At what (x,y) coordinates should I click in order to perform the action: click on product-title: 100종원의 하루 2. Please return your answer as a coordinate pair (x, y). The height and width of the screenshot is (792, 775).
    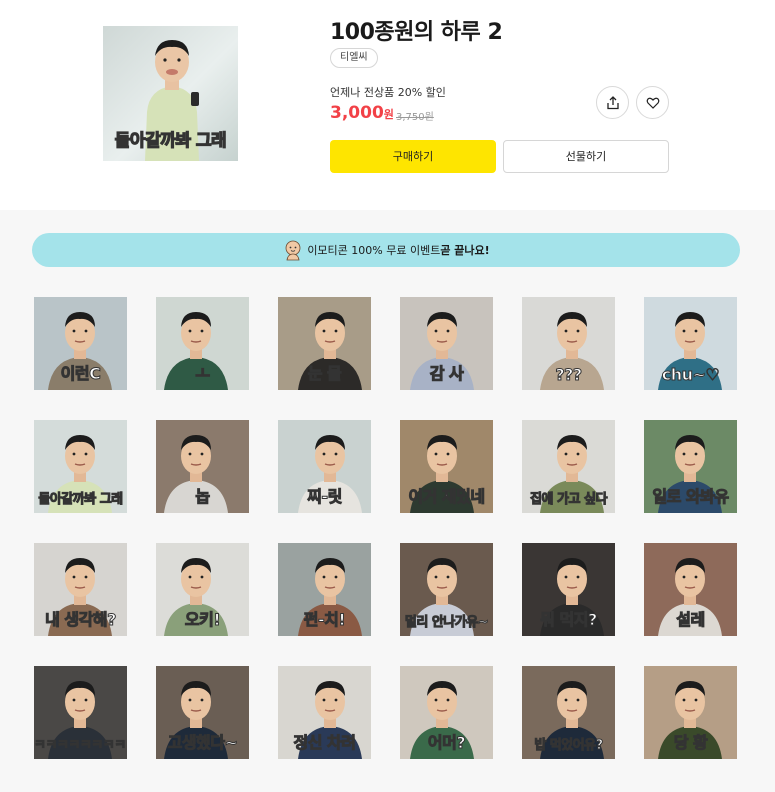
    Looking at the image, I should click on (416, 32).